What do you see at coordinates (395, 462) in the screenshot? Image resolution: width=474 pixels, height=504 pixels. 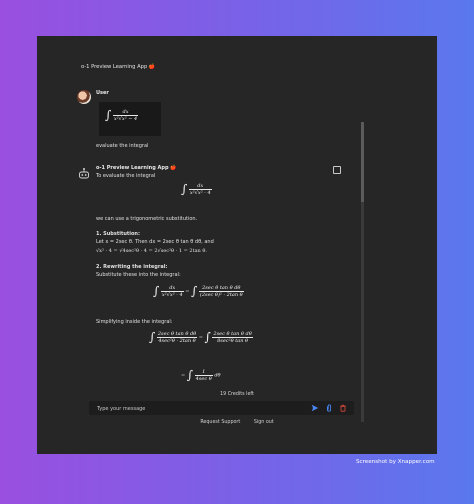 I see `watermark: Screenshot by Xnapper.com` at bounding box center [395, 462].